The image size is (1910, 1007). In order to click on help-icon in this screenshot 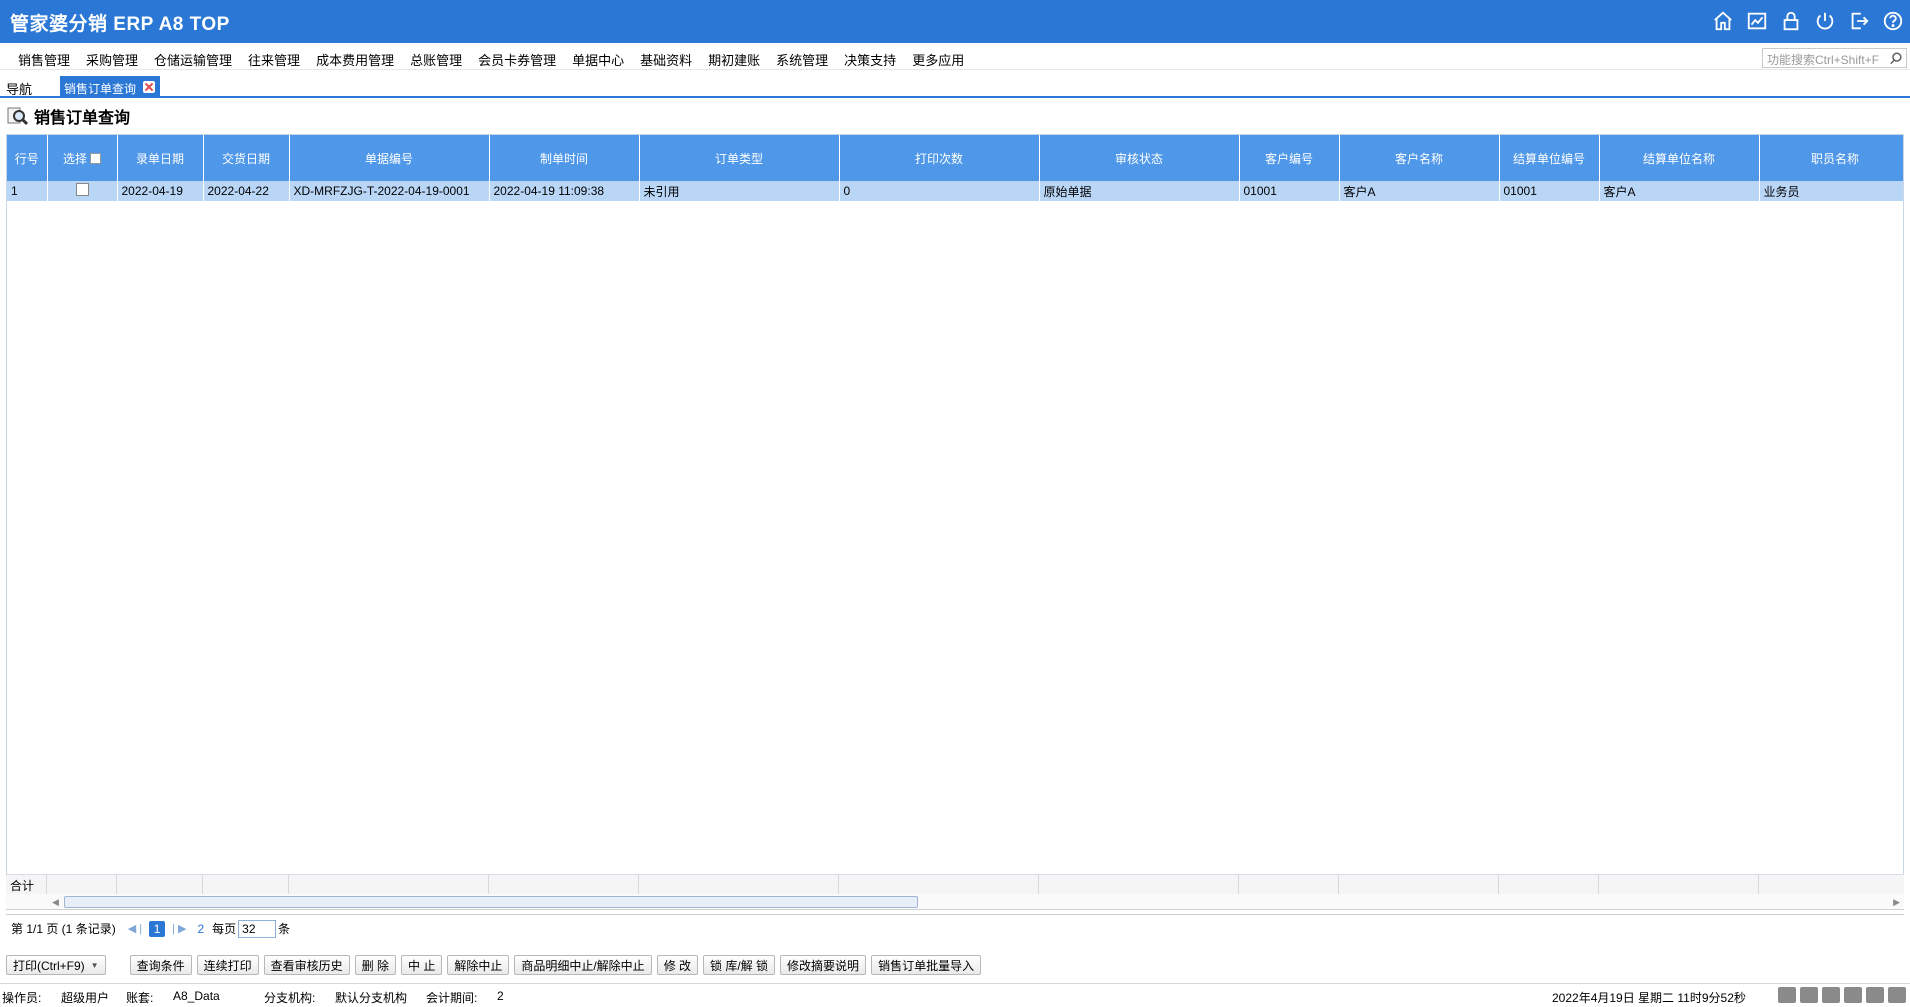, I will do `click(1893, 21)`.